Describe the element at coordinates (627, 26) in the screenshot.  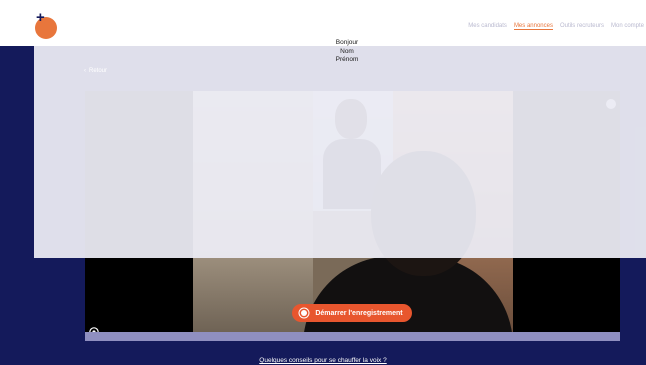
I see `nav-item-compte: Mon compte` at that location.